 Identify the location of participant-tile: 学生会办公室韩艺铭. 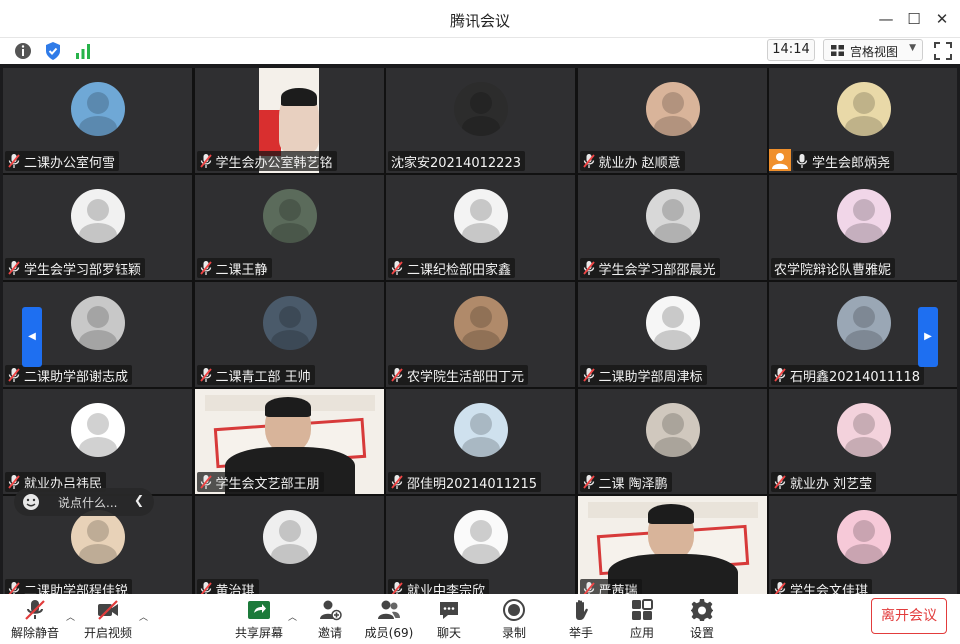
(289, 120).